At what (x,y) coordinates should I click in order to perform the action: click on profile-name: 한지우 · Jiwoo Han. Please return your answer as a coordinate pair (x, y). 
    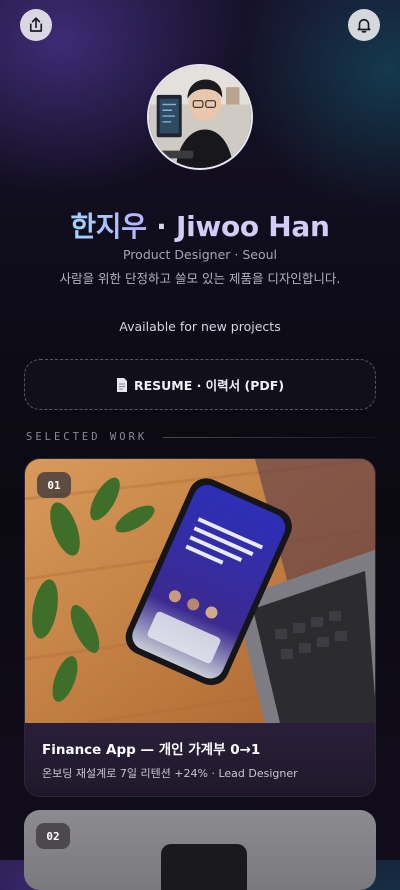
    Looking at the image, I should click on (200, 225).